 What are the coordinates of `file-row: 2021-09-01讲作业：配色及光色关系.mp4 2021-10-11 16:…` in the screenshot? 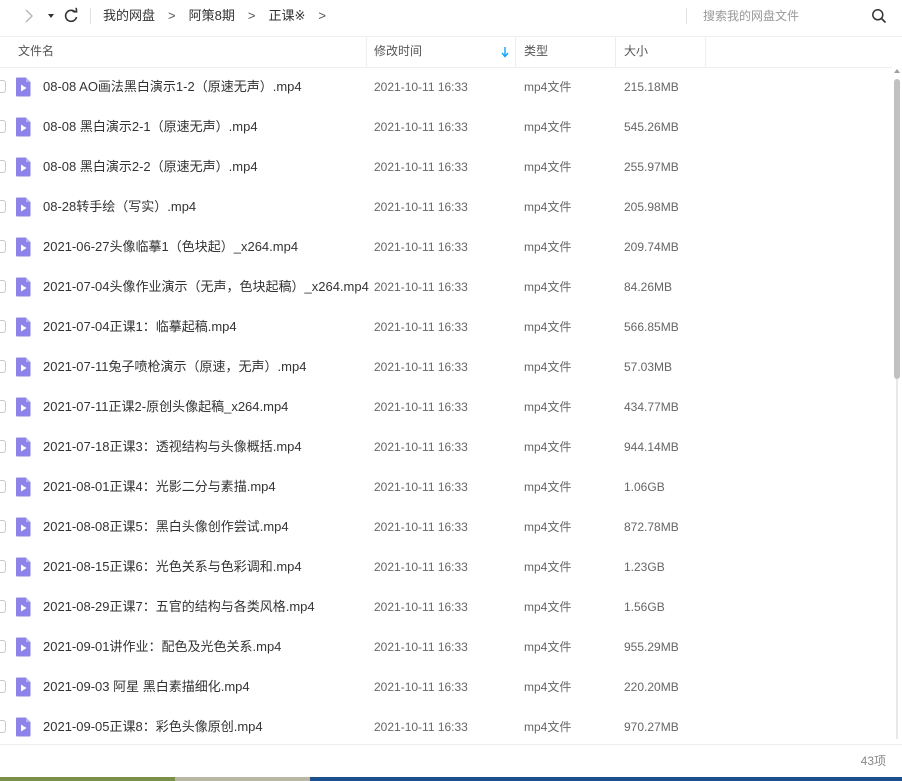 It's located at (446, 647).